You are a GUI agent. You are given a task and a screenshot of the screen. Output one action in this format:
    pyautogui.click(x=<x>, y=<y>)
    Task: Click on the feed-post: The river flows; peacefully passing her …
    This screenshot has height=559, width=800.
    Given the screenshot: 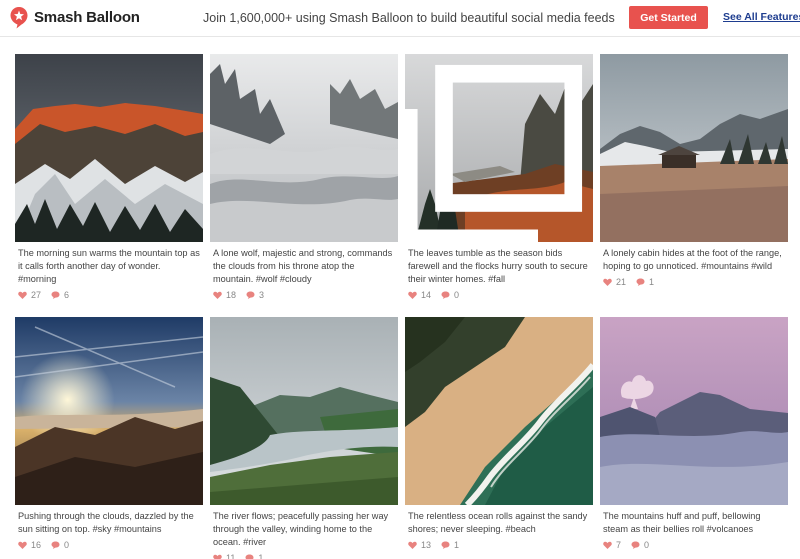 What is the action you would take?
    pyautogui.click(x=304, y=438)
    